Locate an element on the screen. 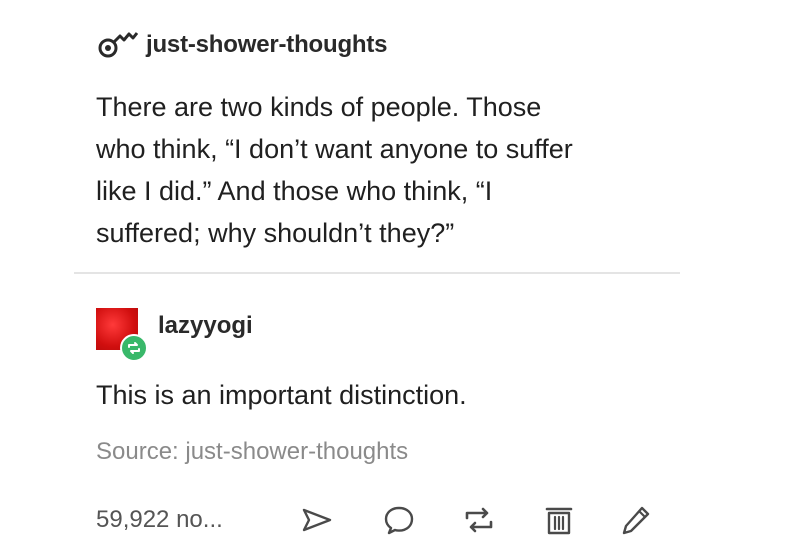 This screenshot has width=800, height=558. source-link: Source: just-shower-thoughts is located at coordinates (252, 452).